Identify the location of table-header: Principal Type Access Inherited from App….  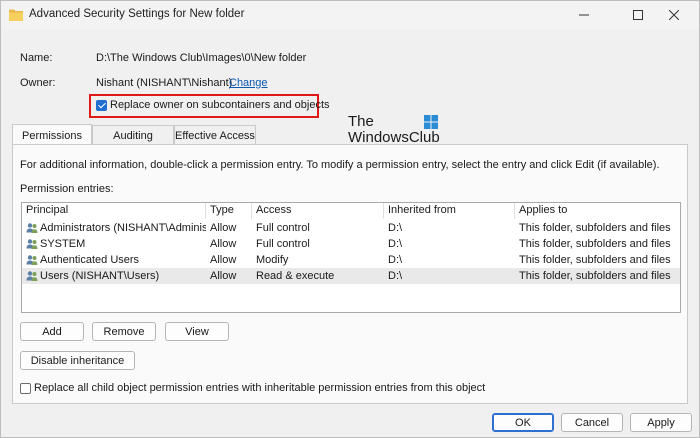
(351, 211).